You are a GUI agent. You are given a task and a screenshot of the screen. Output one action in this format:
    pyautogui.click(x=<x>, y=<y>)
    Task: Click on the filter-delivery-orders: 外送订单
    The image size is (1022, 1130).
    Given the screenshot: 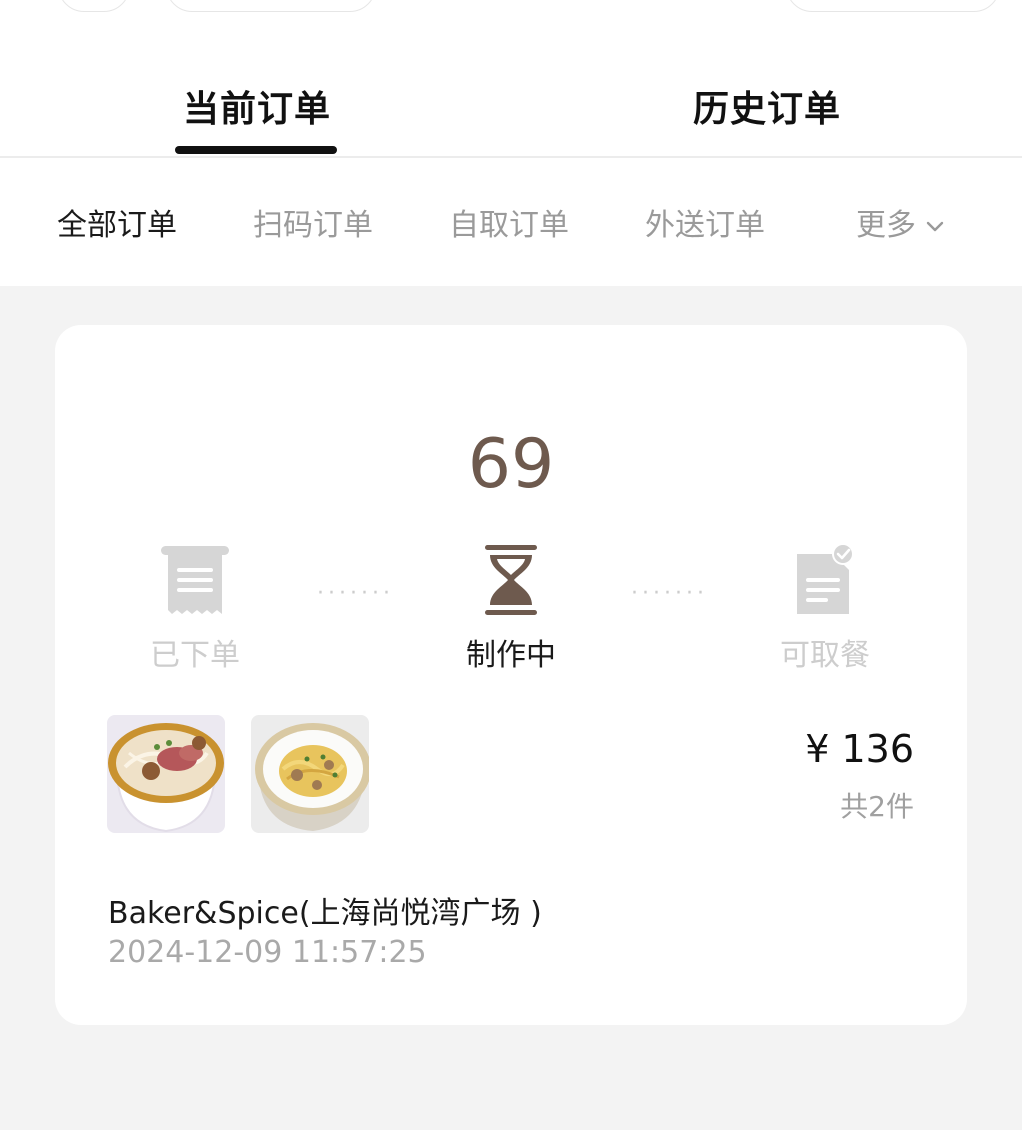 What is the action you would take?
    pyautogui.click(x=705, y=222)
    